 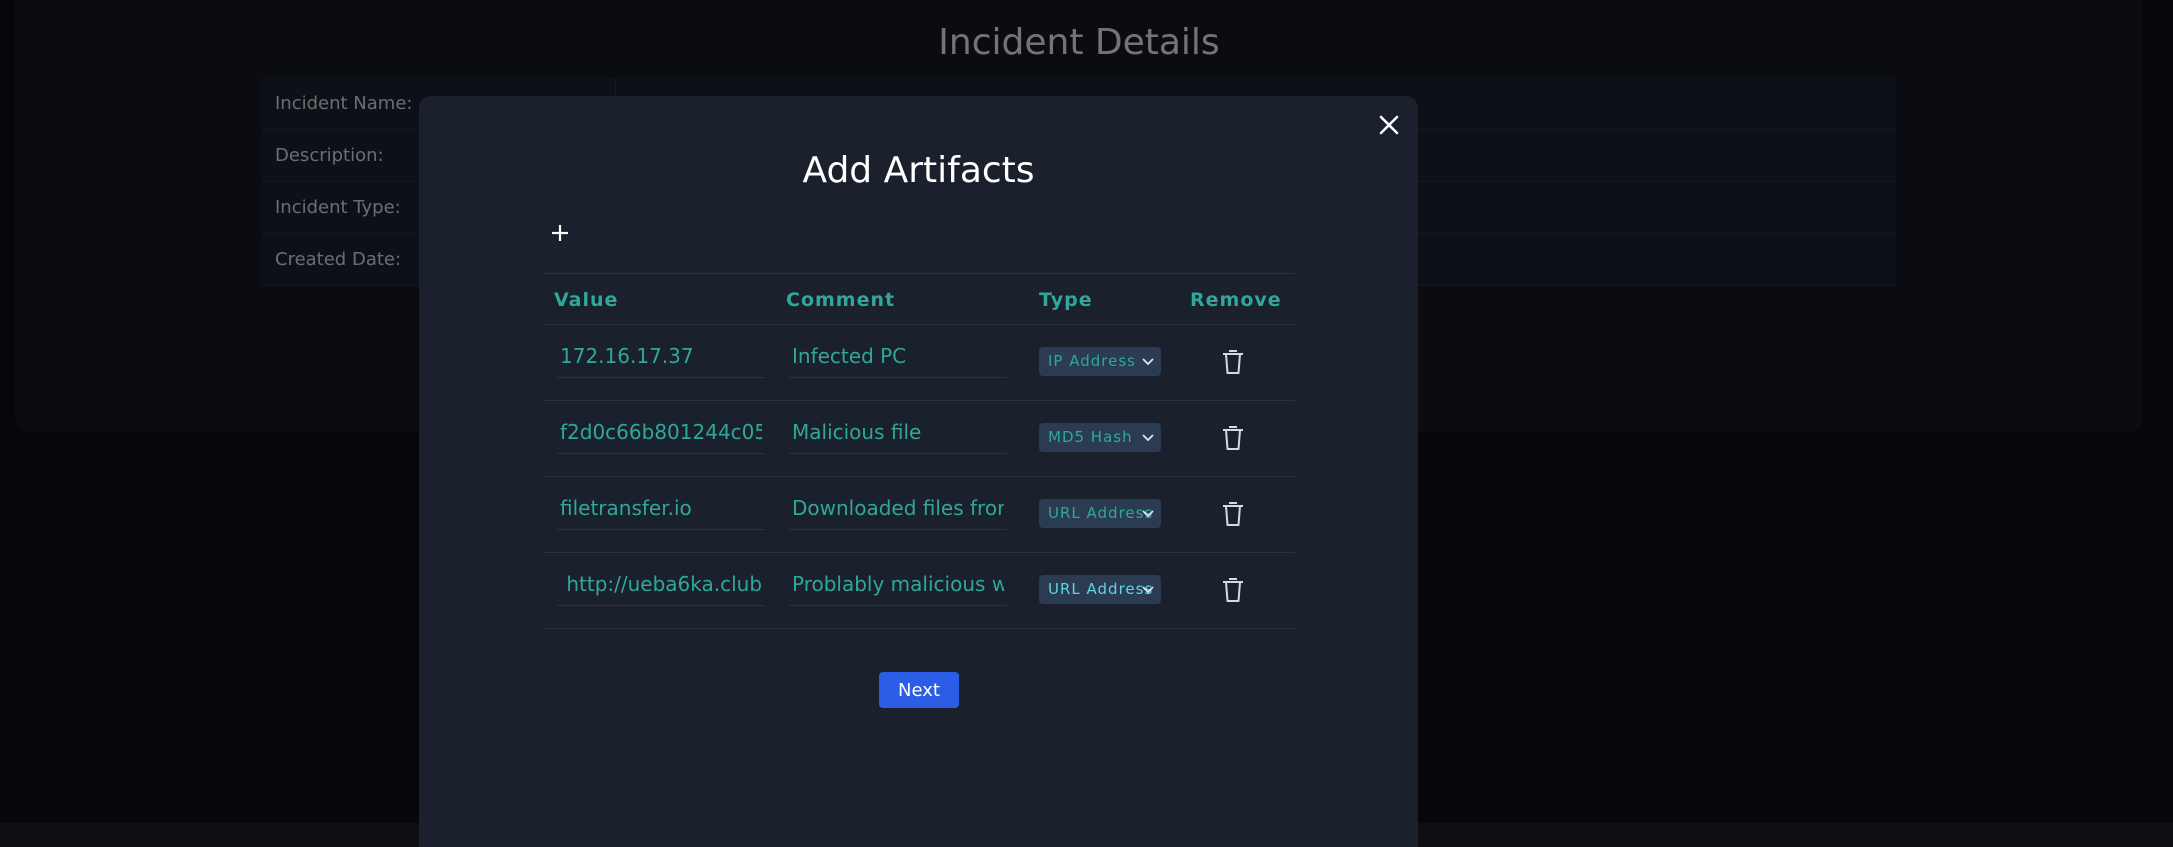 What do you see at coordinates (1236, 300) in the screenshot?
I see `column-header-remove: Remove` at bounding box center [1236, 300].